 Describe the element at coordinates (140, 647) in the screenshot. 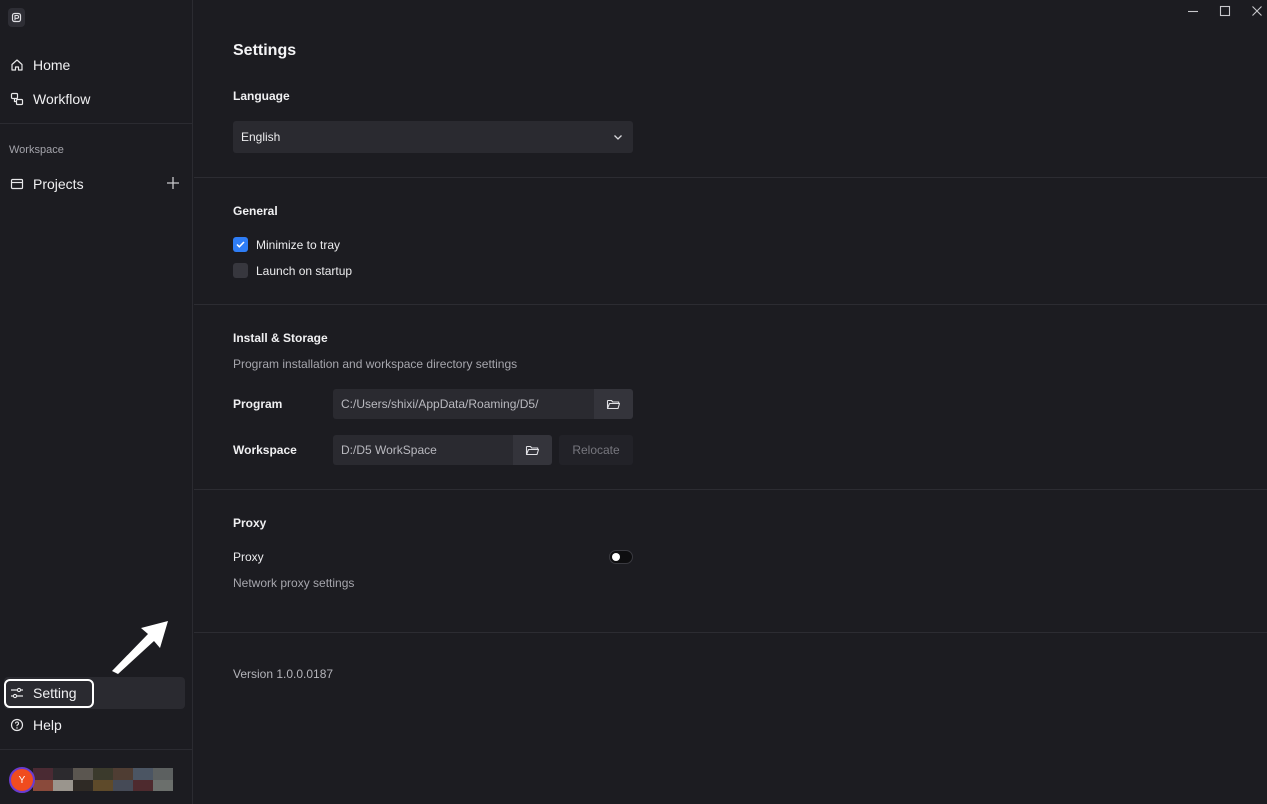

I see `pointer-arrow-annotation` at that location.